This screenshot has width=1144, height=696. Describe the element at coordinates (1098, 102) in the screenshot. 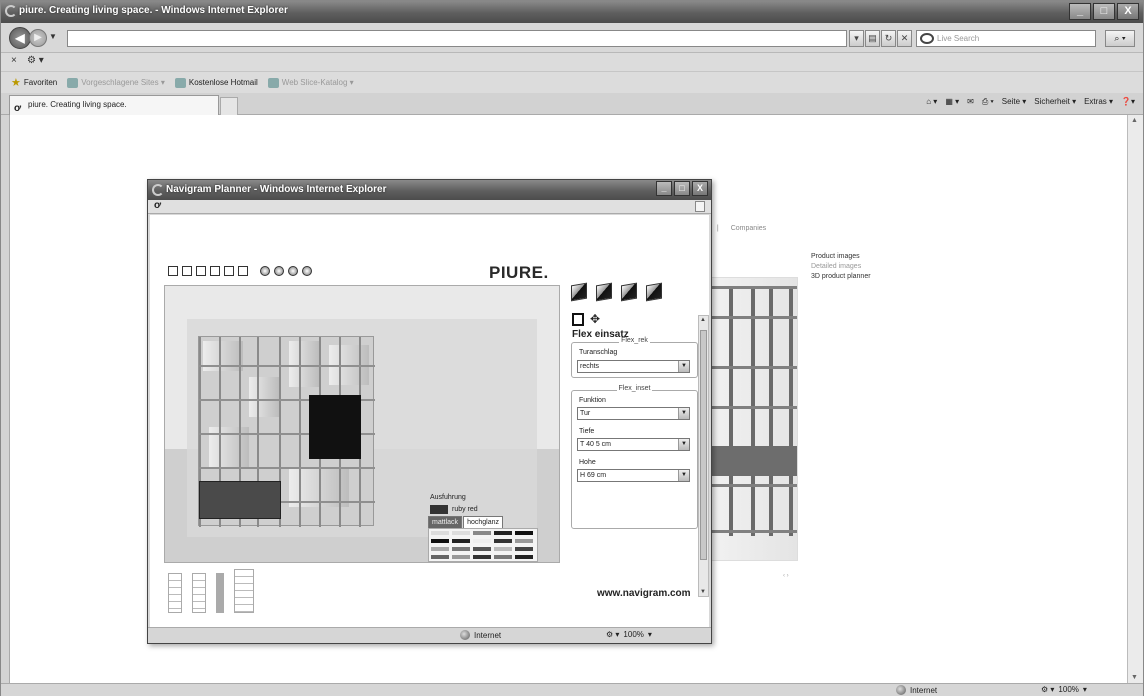

I see `tools-menu: Extras ▾` at that location.